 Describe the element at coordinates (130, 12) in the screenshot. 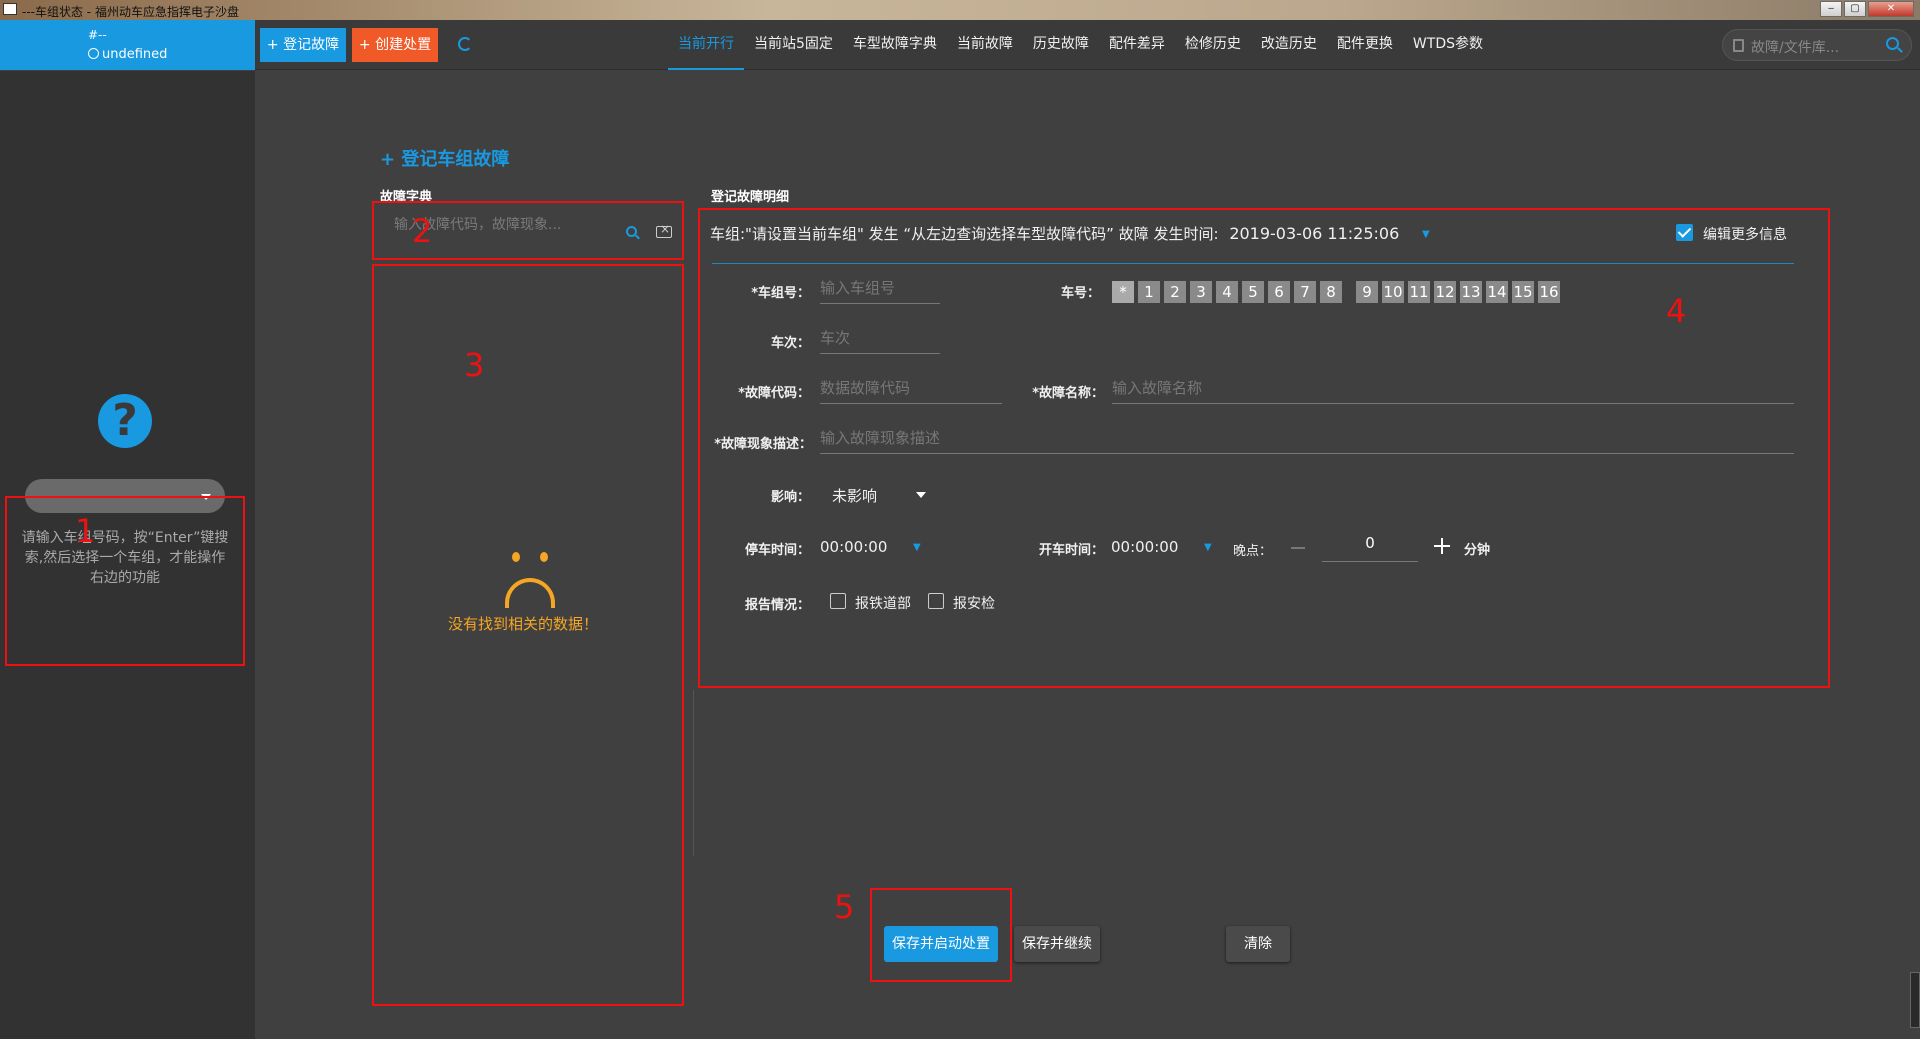

I see `window-title: ---车组状态 - 福州动车应急指挥电子沙盘` at that location.